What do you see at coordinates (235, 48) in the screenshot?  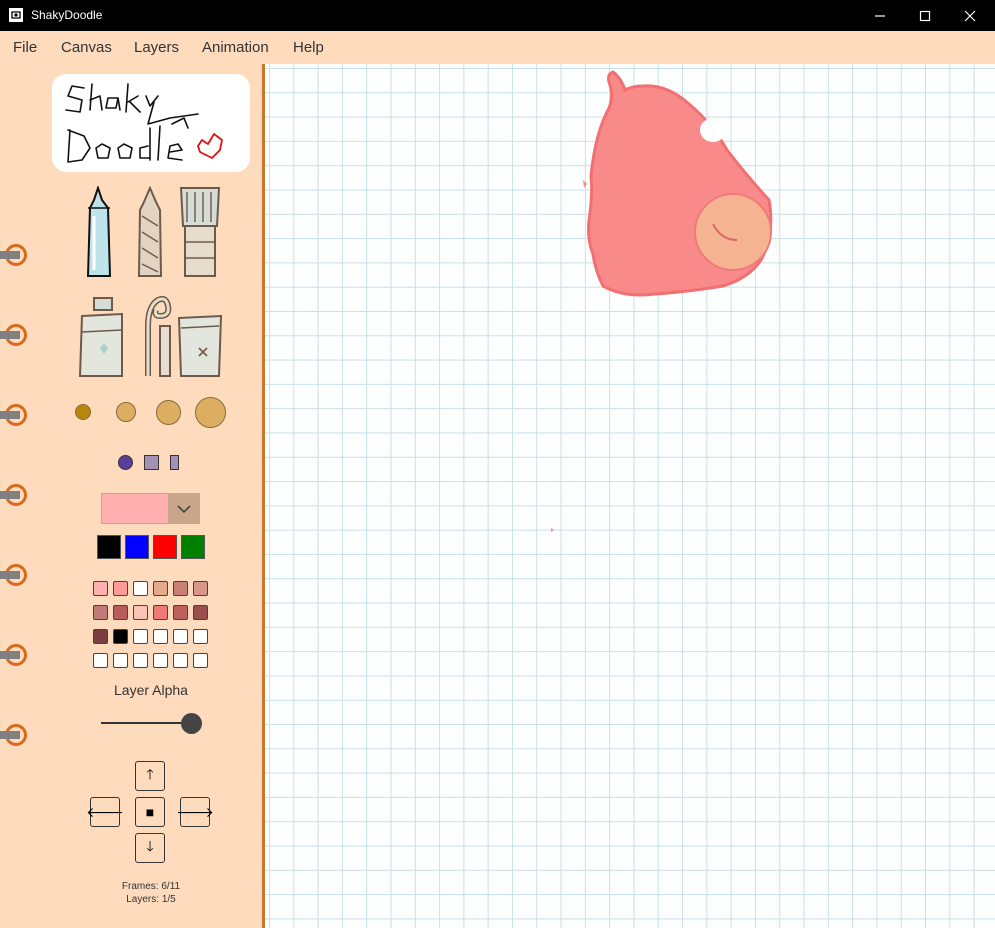 I see `menu-animation: Animation` at bounding box center [235, 48].